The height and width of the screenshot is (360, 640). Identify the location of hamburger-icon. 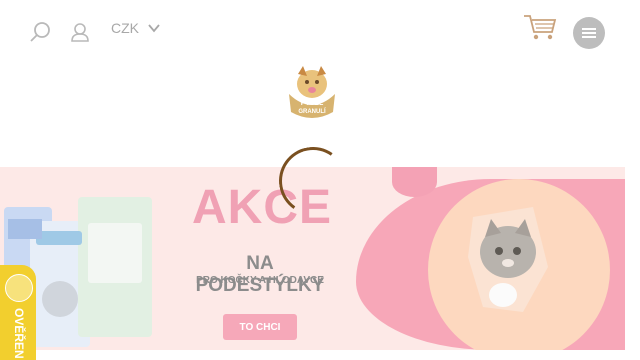
(589, 33).